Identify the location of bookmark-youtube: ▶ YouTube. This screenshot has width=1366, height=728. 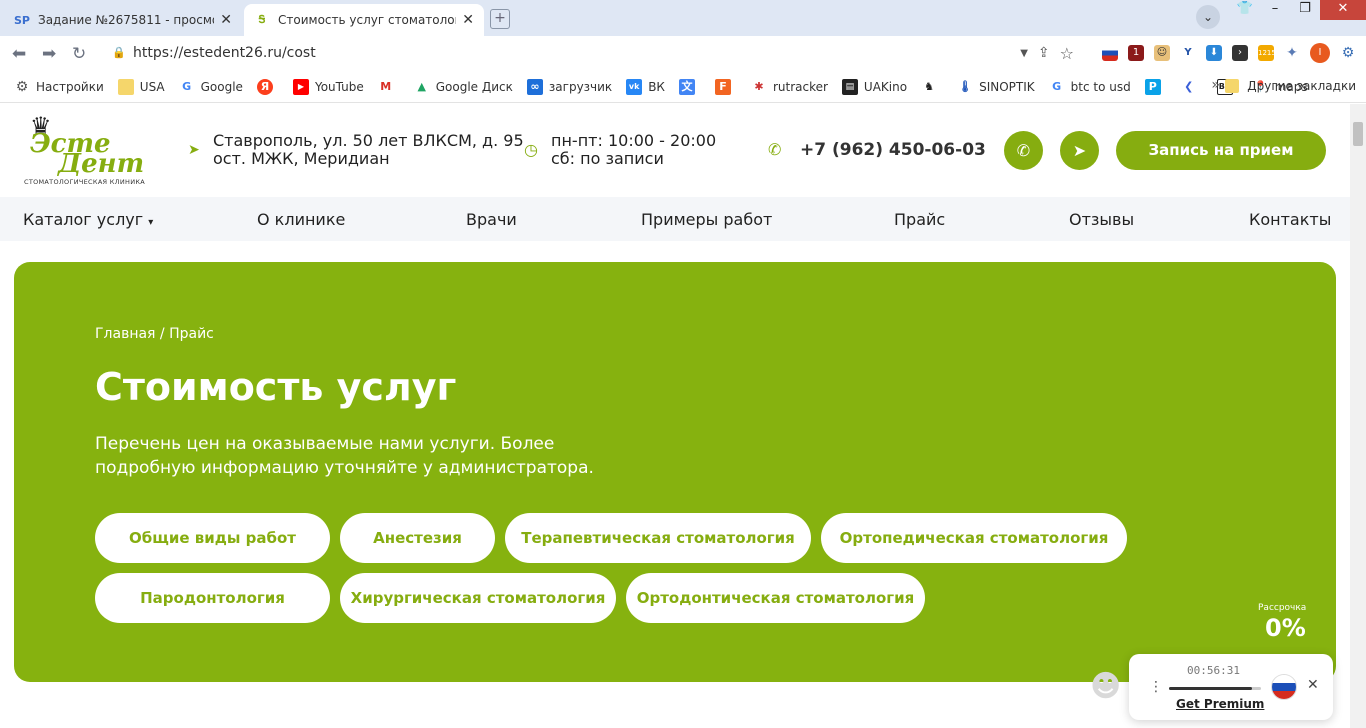
(328, 86).